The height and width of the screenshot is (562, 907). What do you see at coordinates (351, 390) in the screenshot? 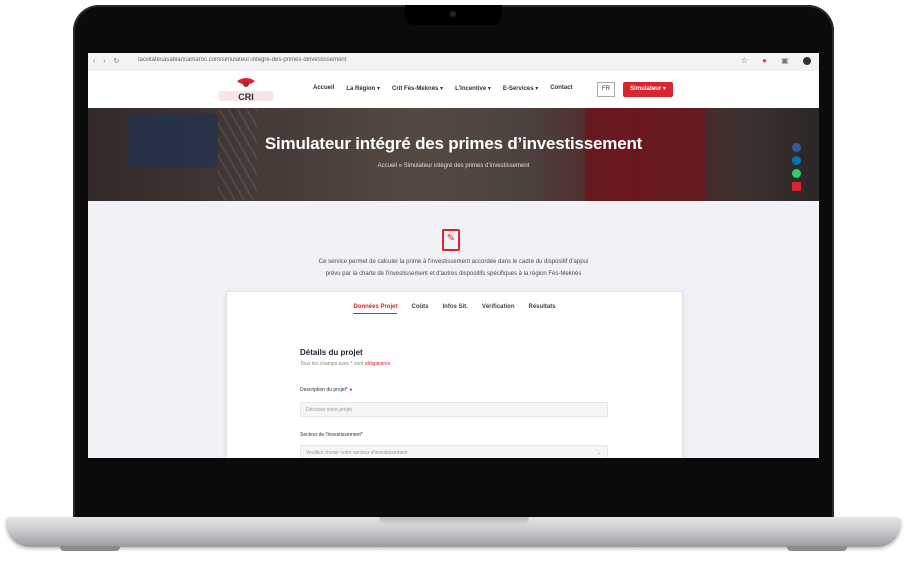
I see `required-marker-icon: ●` at bounding box center [351, 390].